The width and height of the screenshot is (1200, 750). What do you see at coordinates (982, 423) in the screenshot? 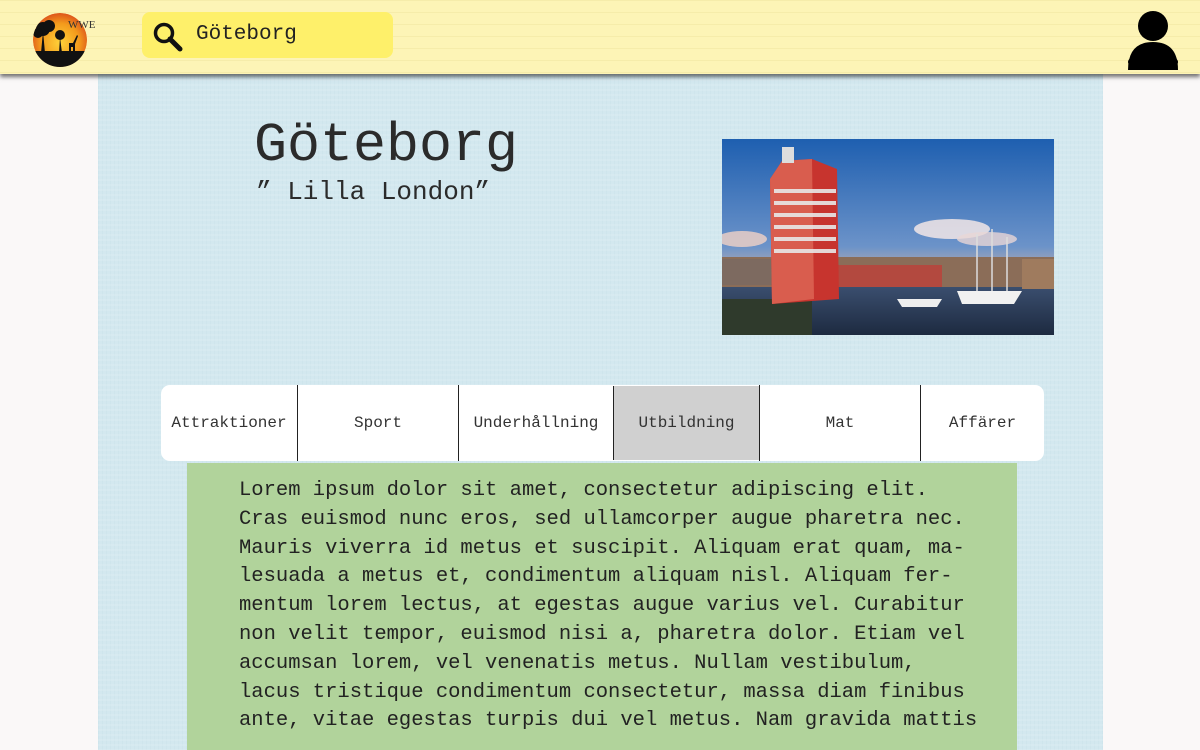
I see `tab-affarer: Affärer` at bounding box center [982, 423].